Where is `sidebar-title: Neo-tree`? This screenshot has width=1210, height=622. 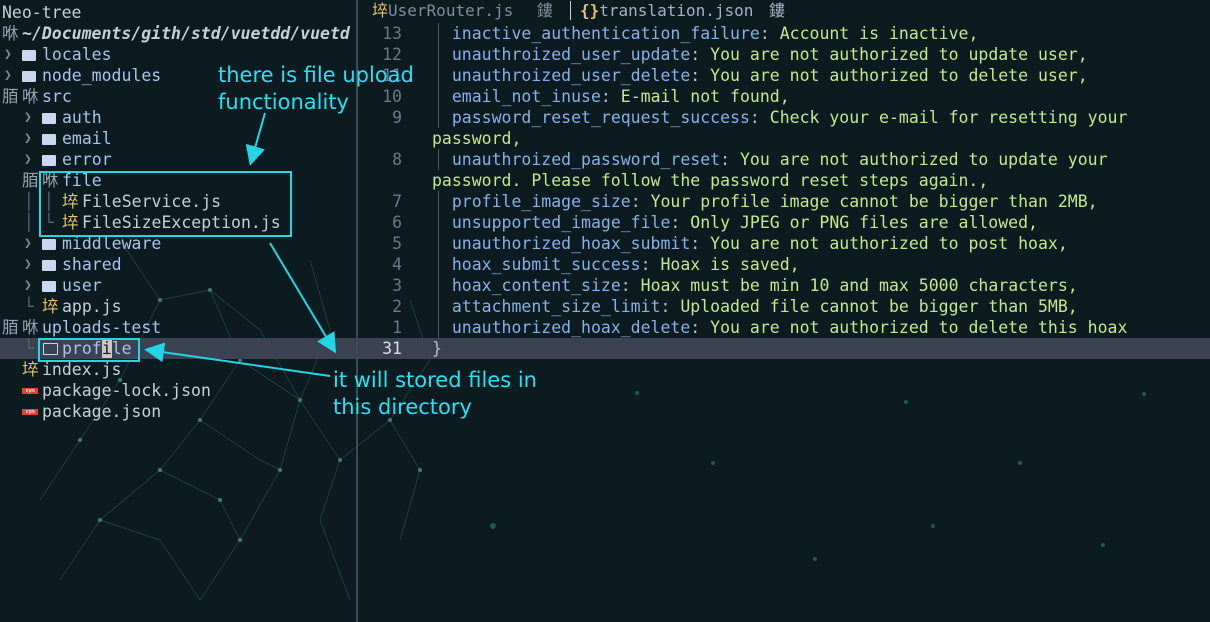
sidebar-title: Neo-tree is located at coordinates (42, 12).